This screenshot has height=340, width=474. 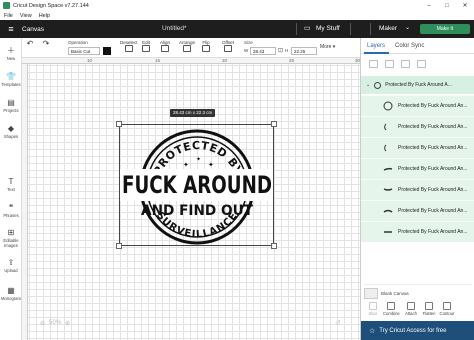 What do you see at coordinates (25, 202) in the screenshot?
I see `left-ruler` at bounding box center [25, 202].